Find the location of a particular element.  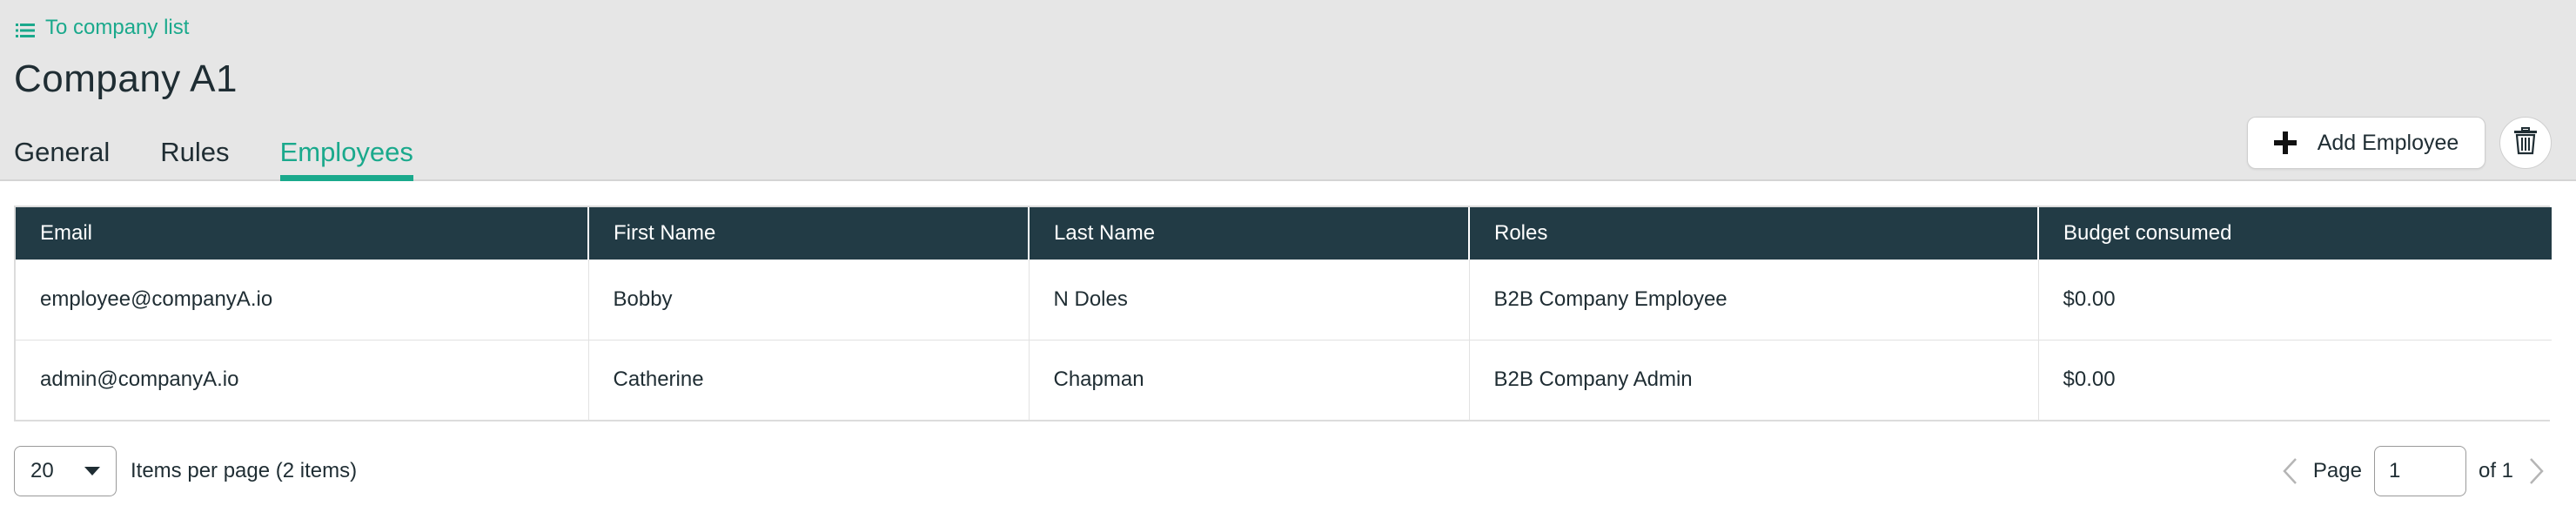

items-per-page-value: 20 is located at coordinates (42, 470).